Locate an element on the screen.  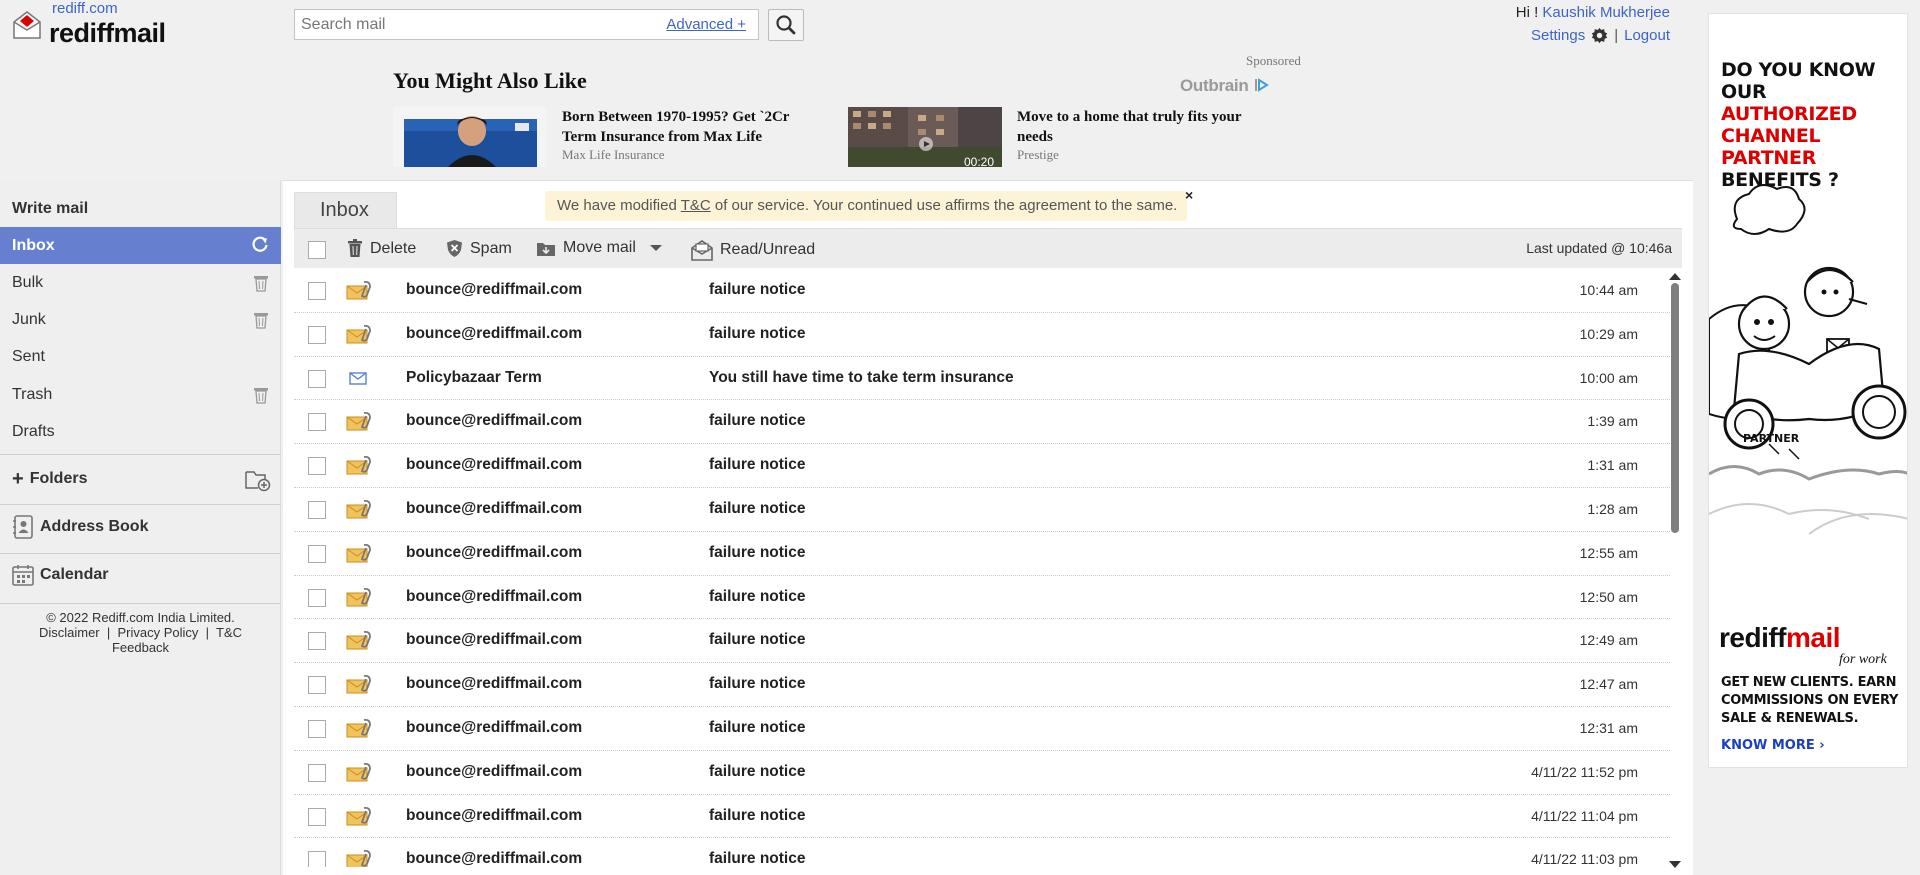
sidebar-item-junk: Junk is located at coordinates (140, 319).